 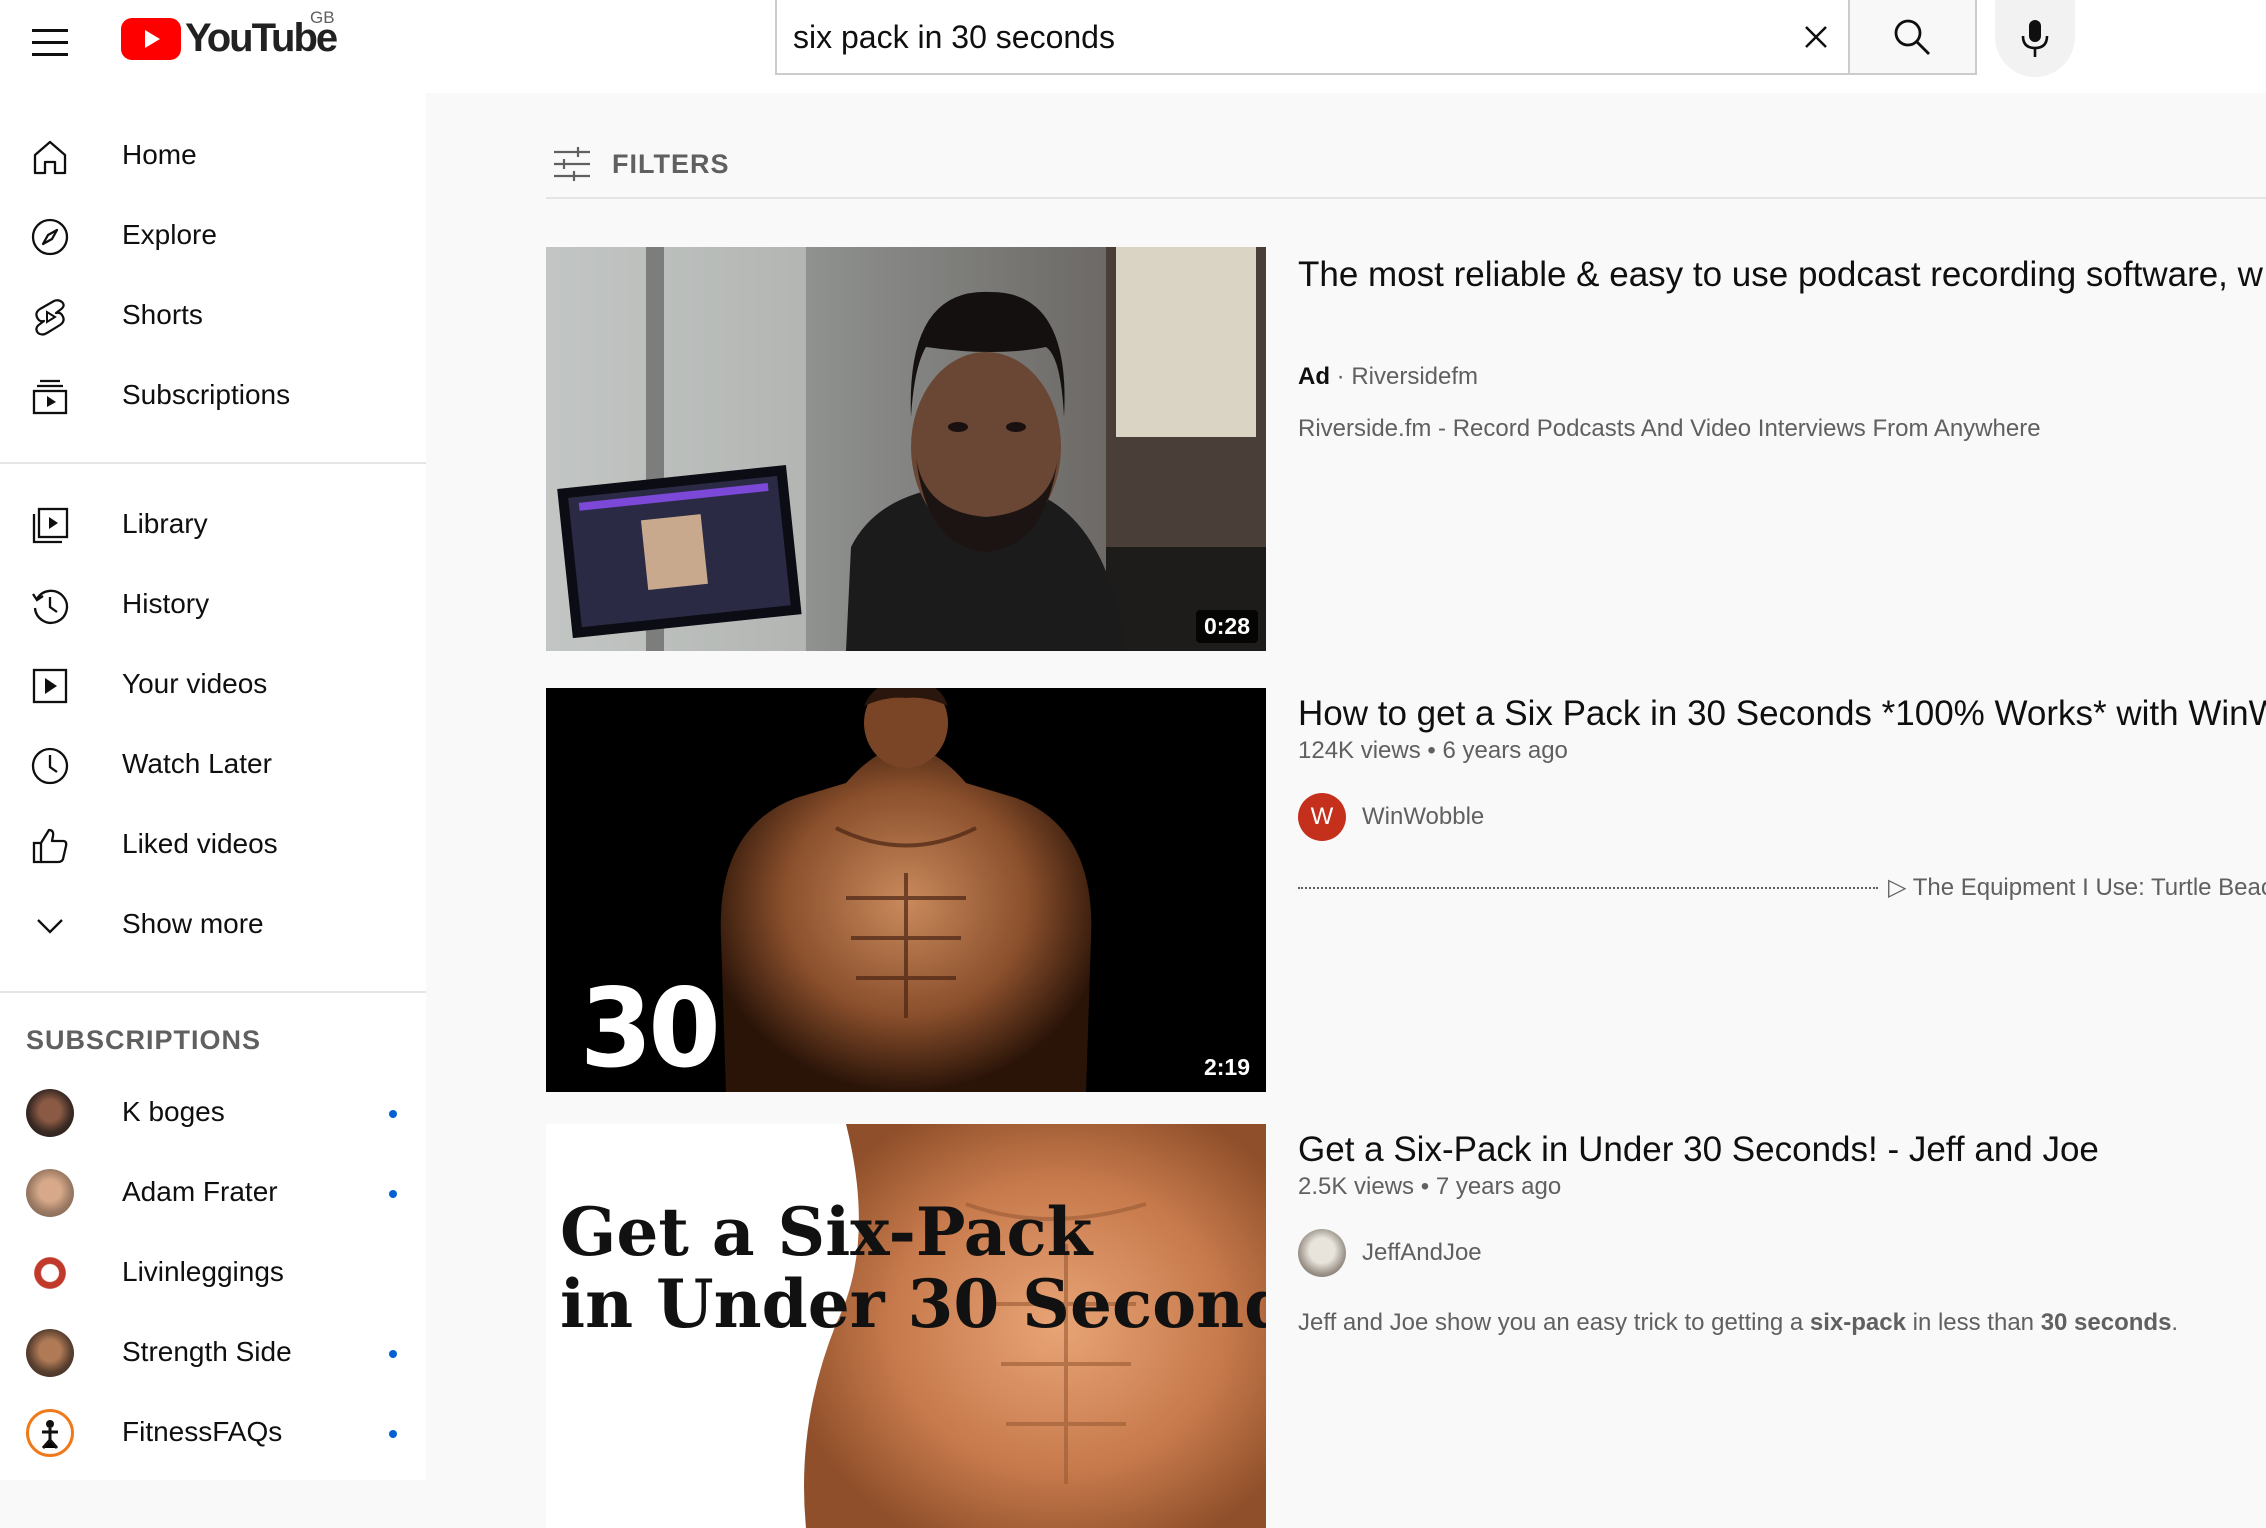 I want to click on subscription-item: FitnessFAQs, so click(x=213, y=1434).